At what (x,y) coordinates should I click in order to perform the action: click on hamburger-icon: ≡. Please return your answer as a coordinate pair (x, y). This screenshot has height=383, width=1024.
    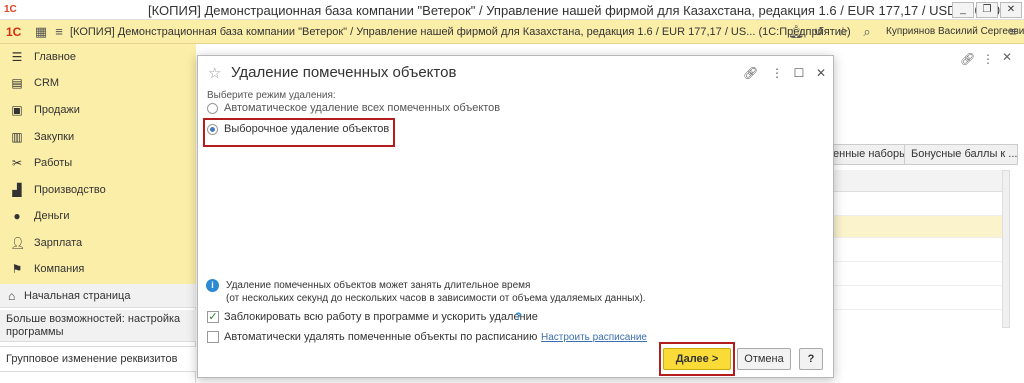
    Looking at the image, I should click on (59, 32).